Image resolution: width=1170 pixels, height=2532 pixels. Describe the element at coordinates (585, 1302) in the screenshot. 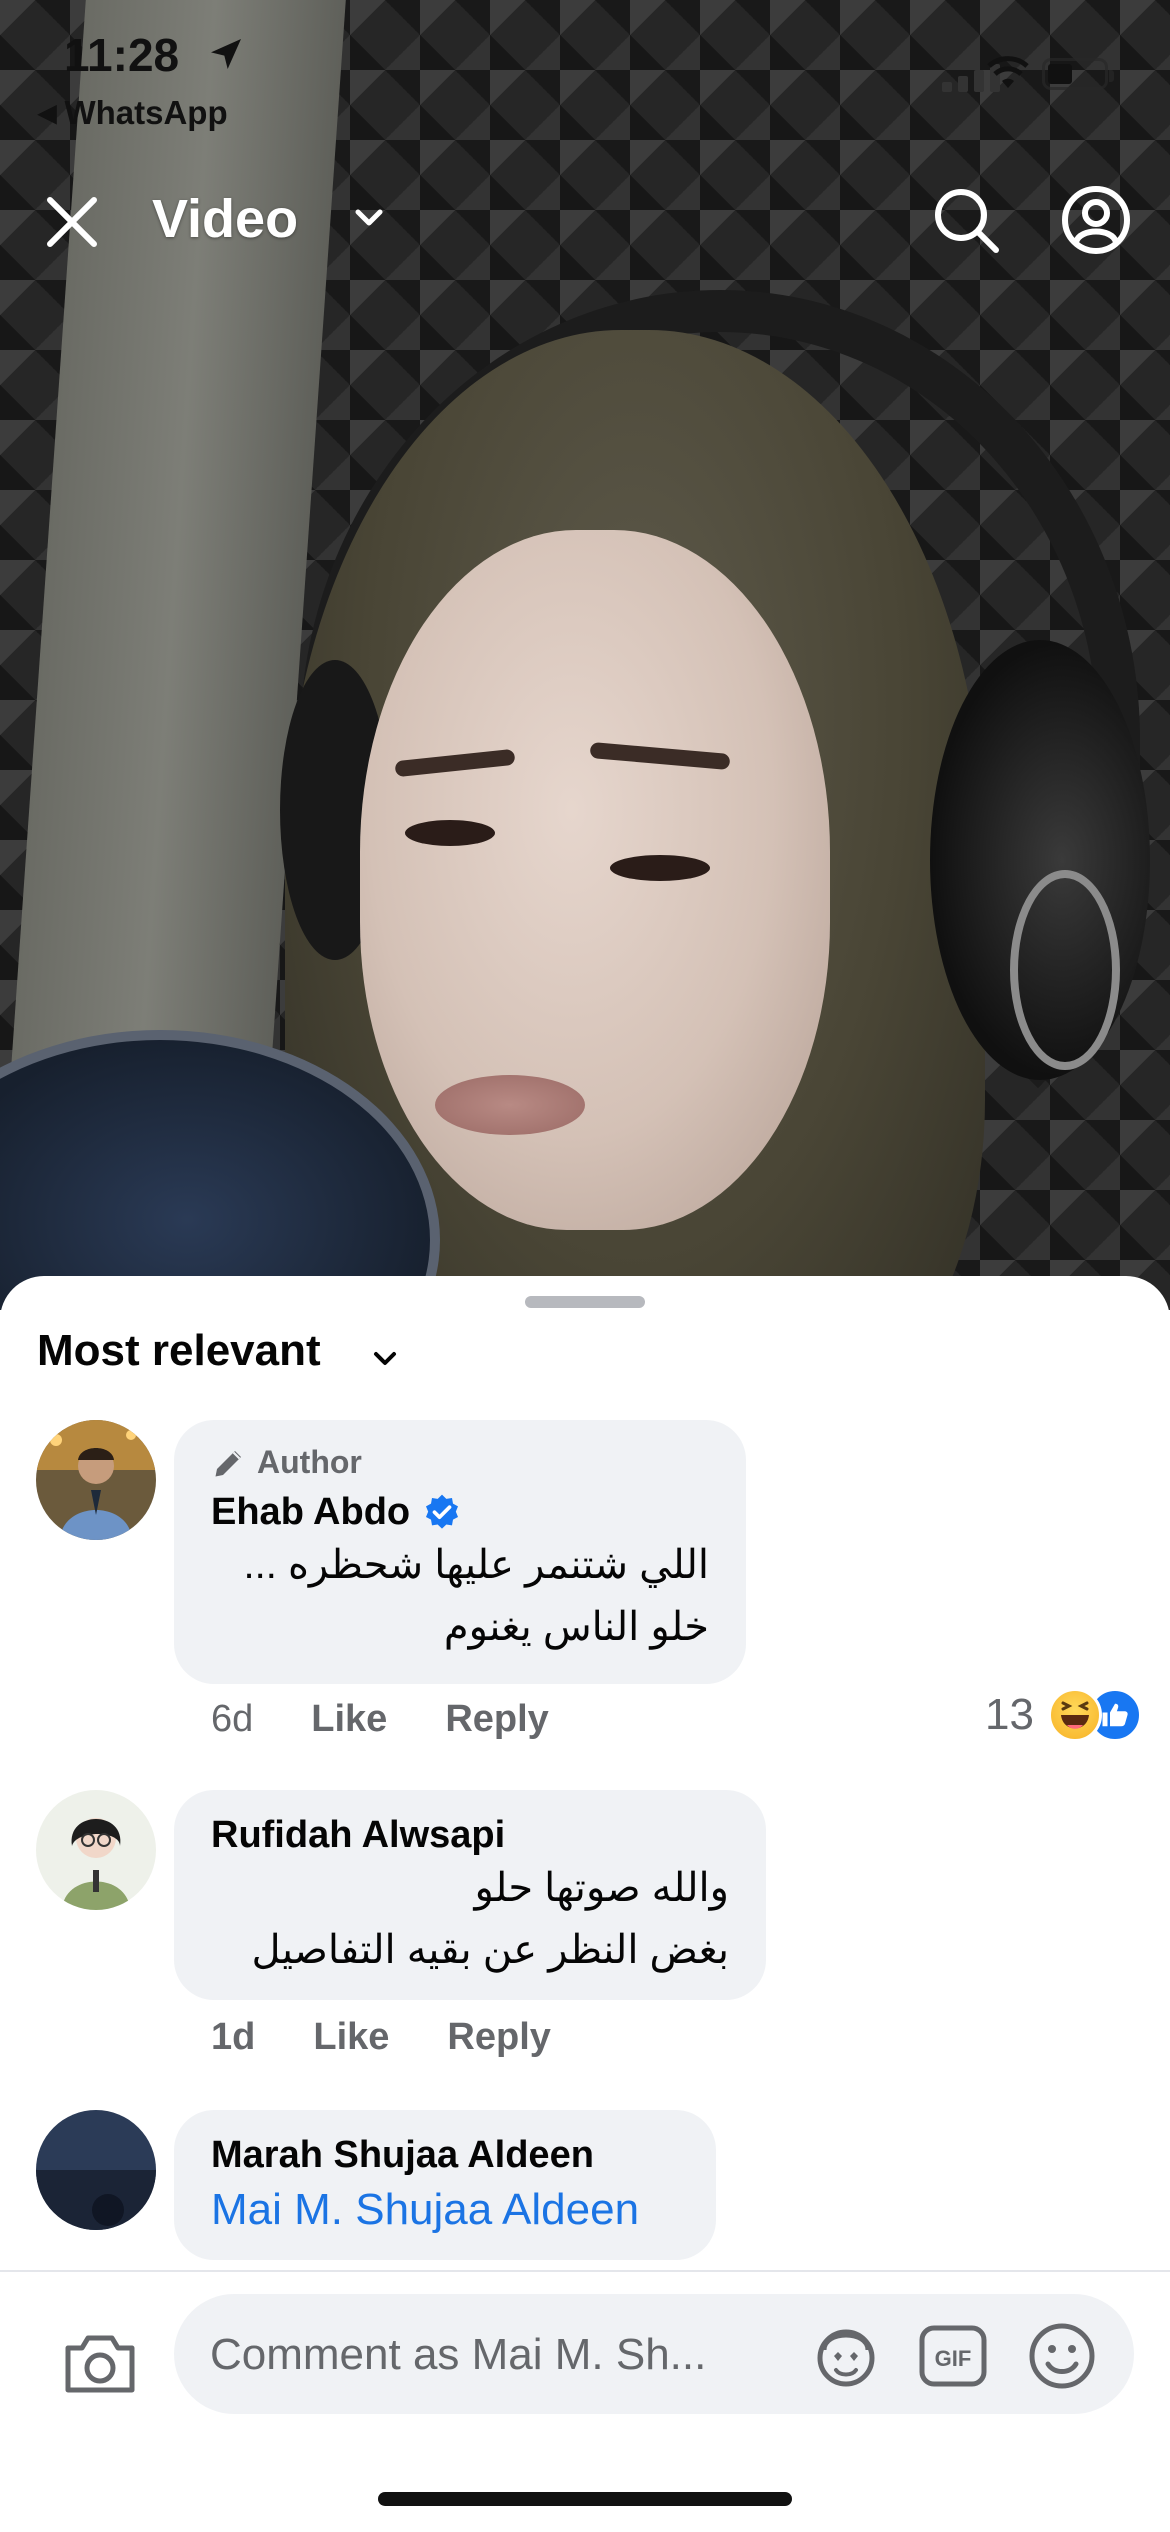

I see `sheet-grabber` at that location.